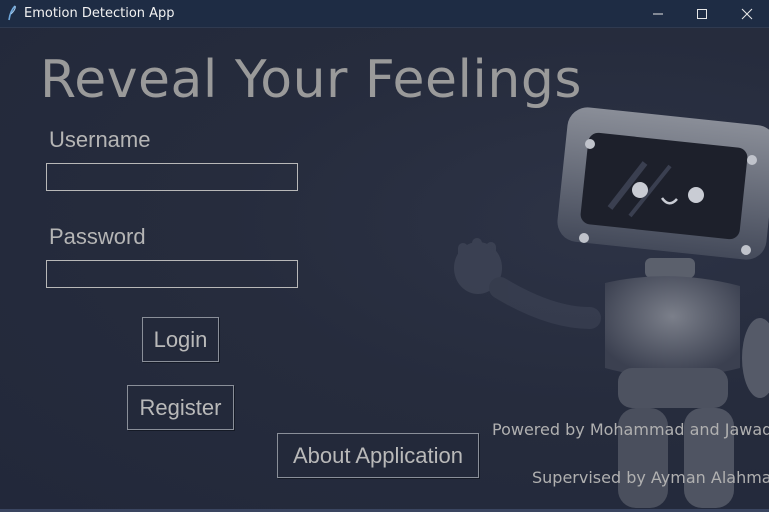  What do you see at coordinates (384, 14) in the screenshot?
I see `window-titlebar: Emotion Detection App` at bounding box center [384, 14].